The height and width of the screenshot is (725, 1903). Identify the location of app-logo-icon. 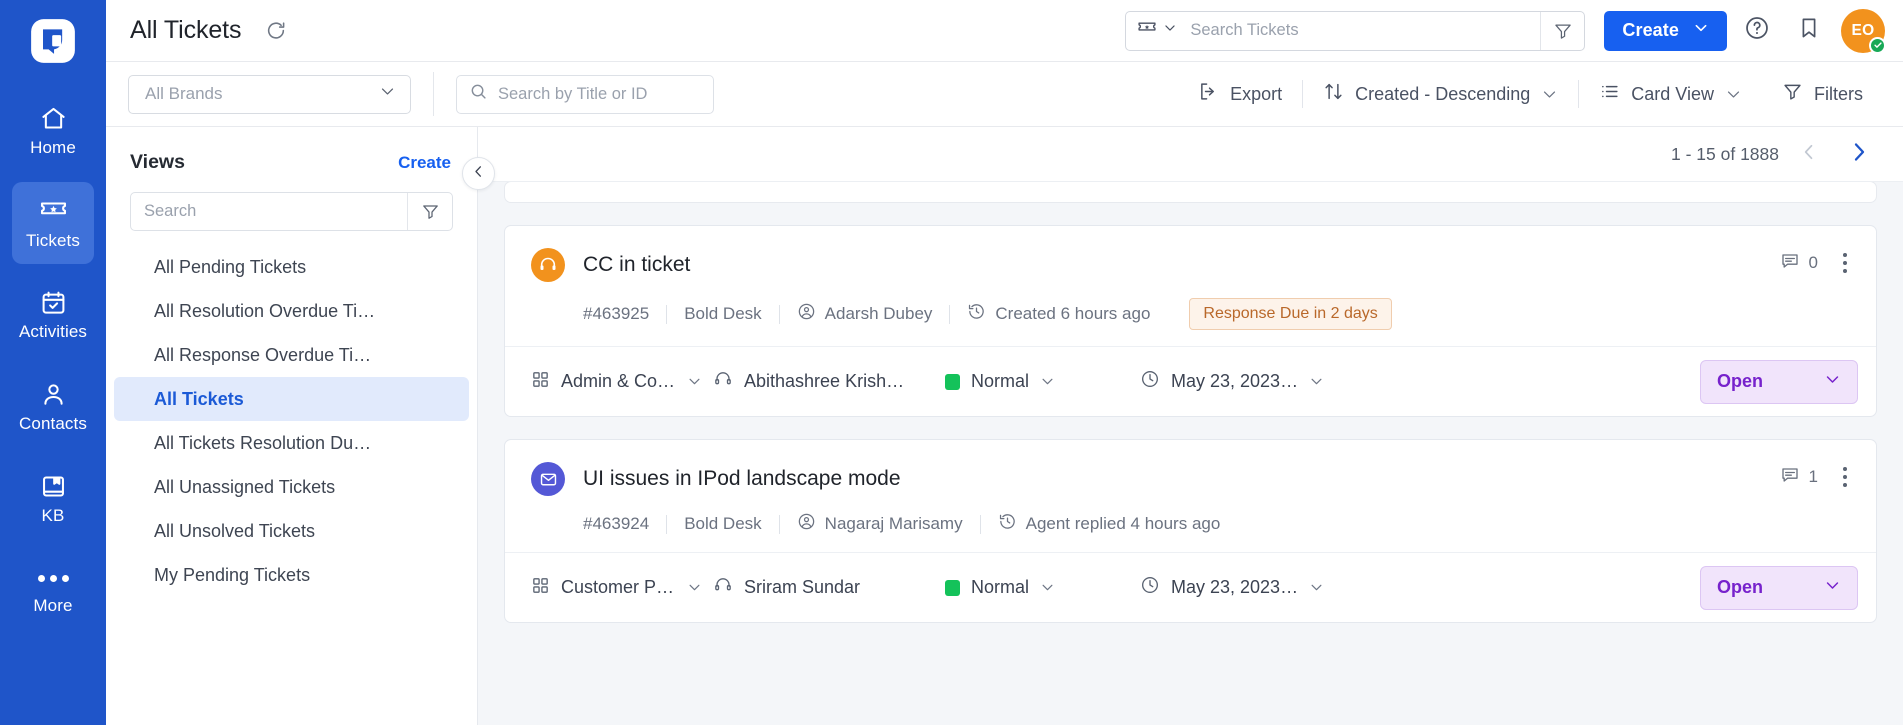
(53, 41).